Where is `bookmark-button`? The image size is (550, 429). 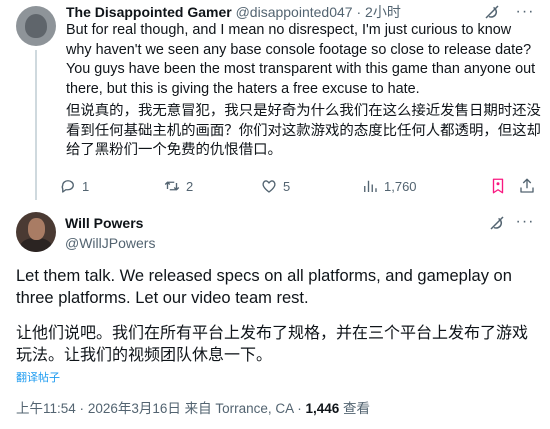
bookmark-button is located at coordinates (498, 186).